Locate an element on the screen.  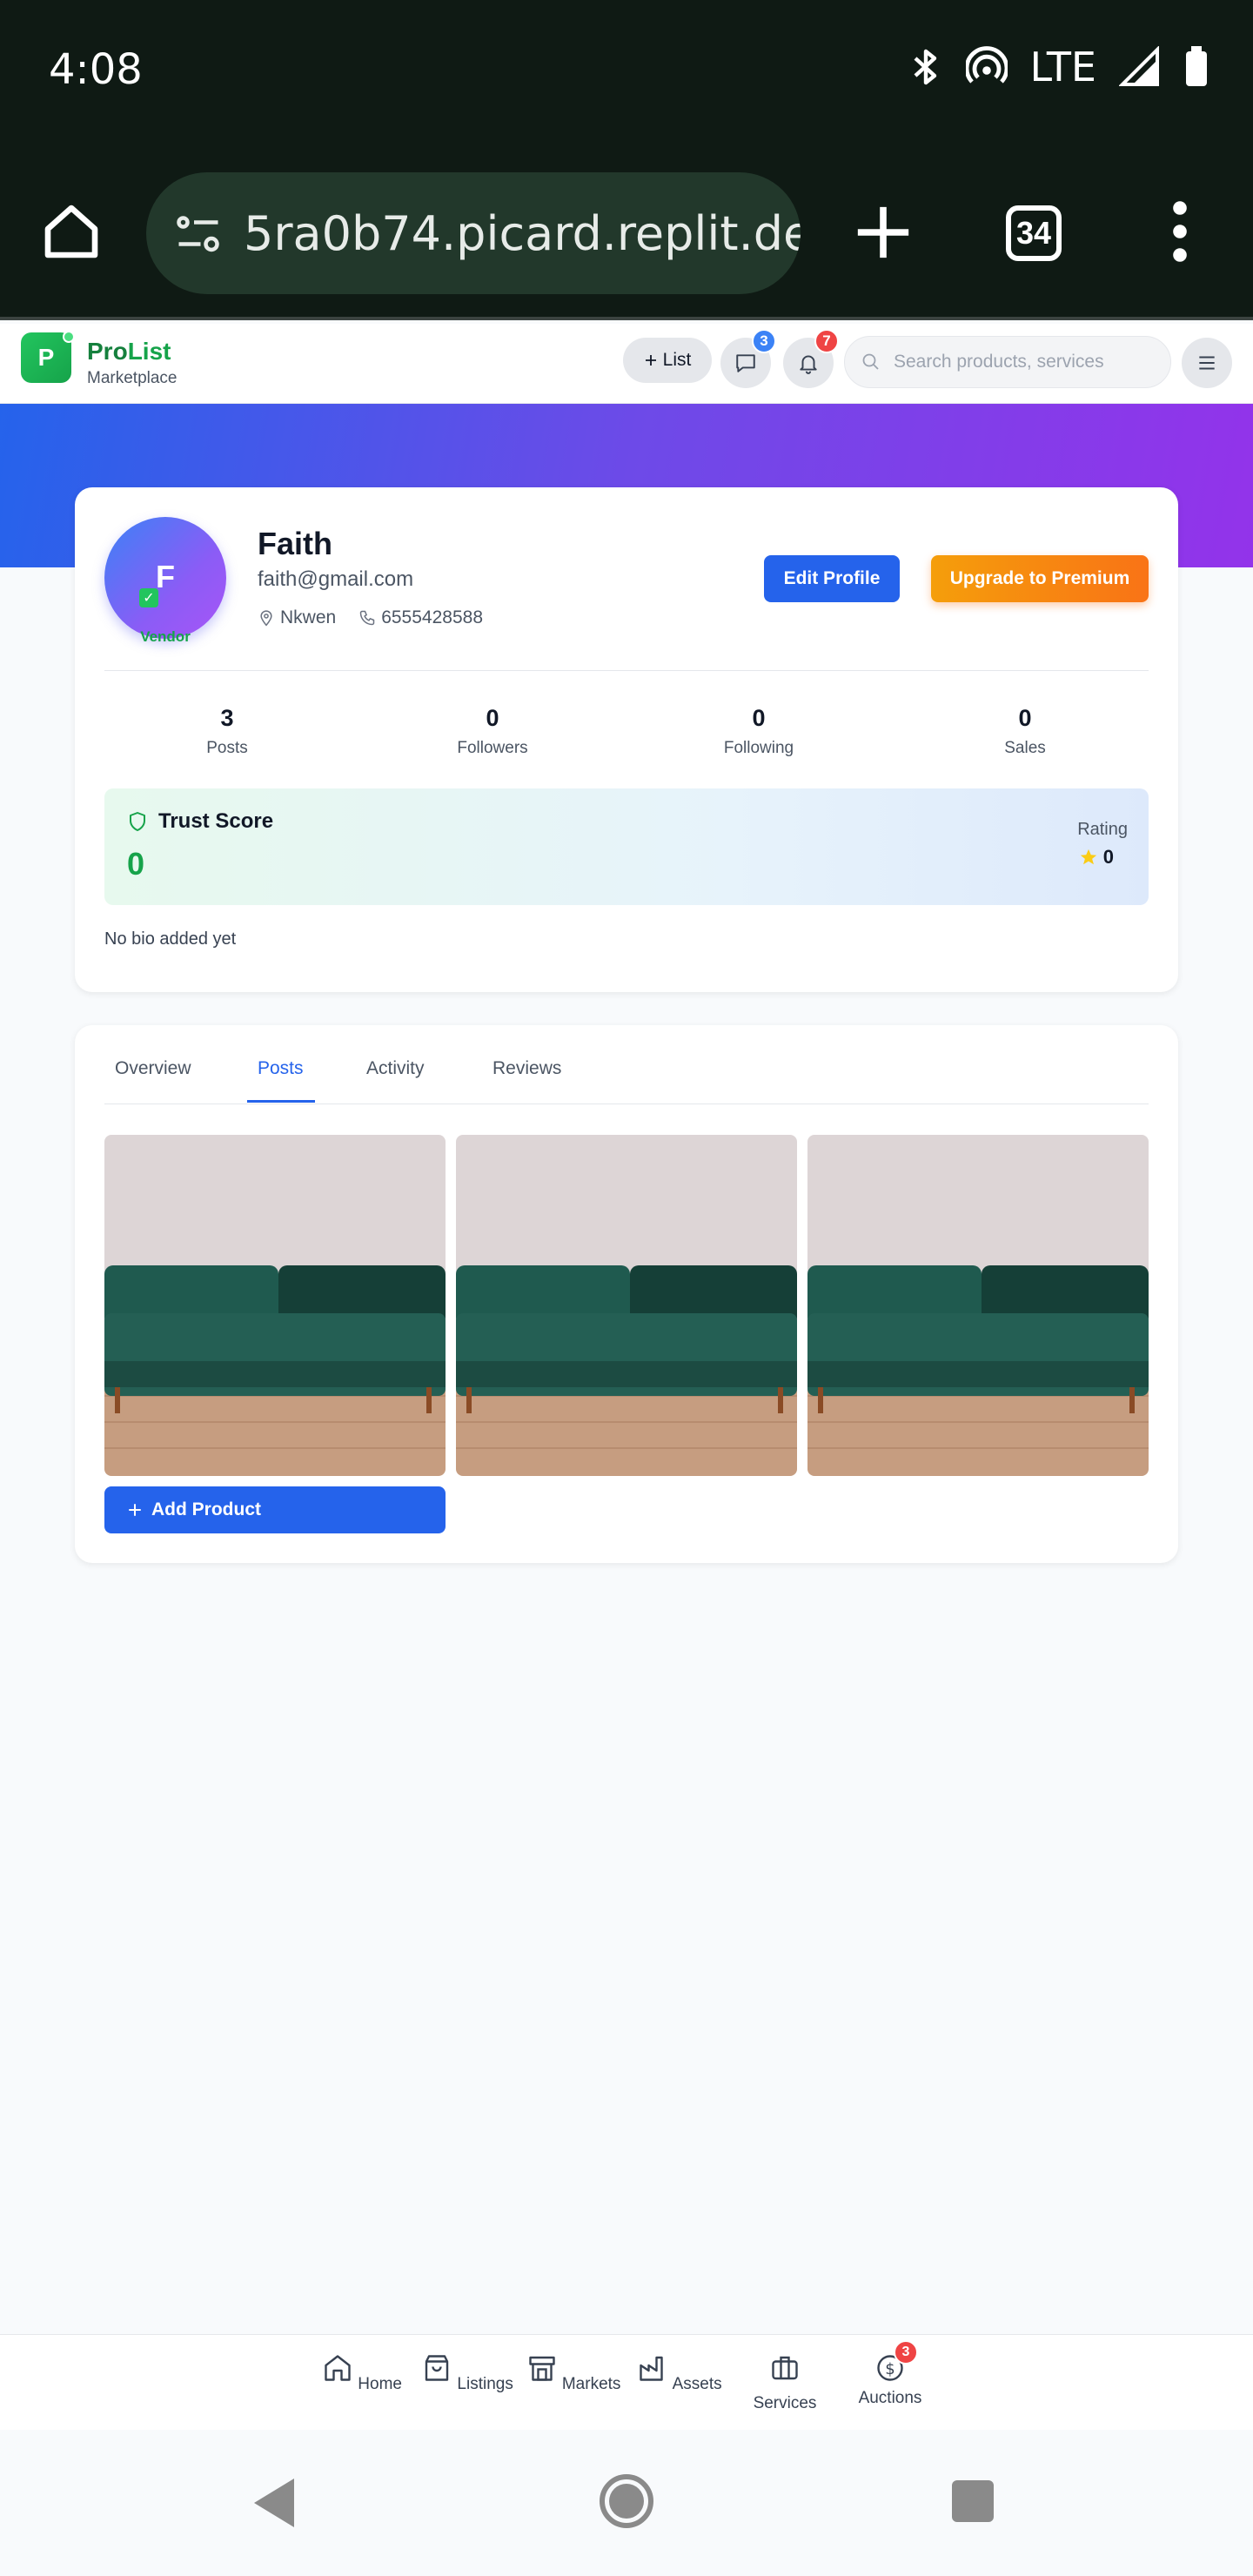
shopping-bag-icon is located at coordinates (437, 2368).